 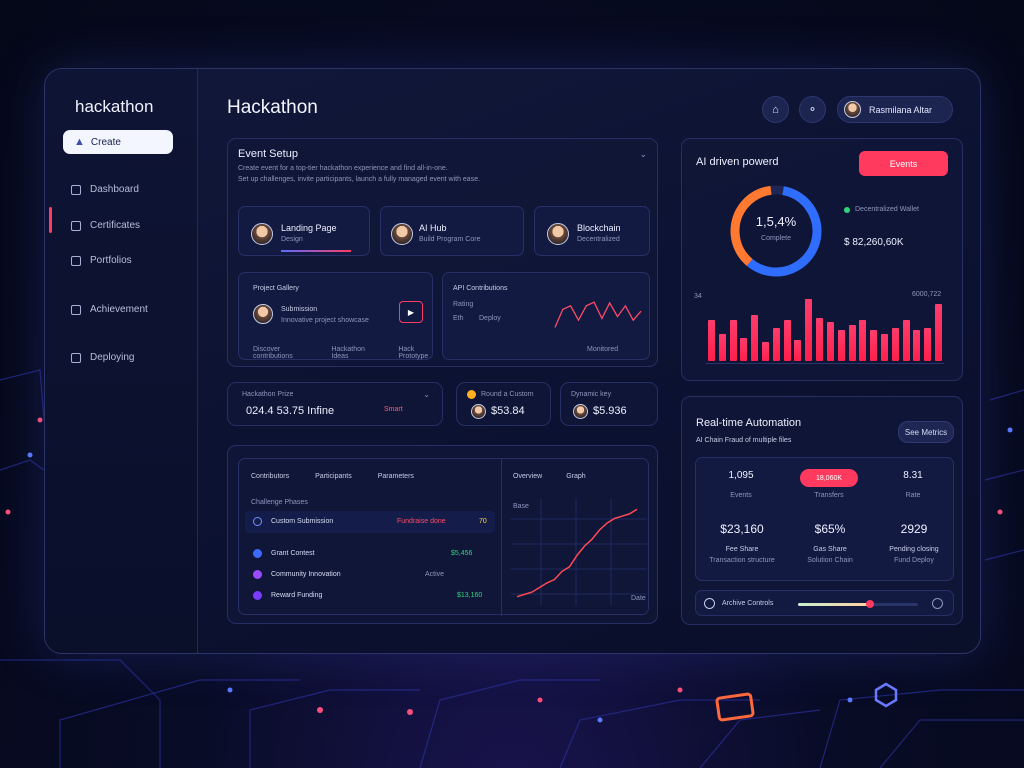 What do you see at coordinates (937, 603) in the screenshot?
I see `settings-icon` at bounding box center [937, 603].